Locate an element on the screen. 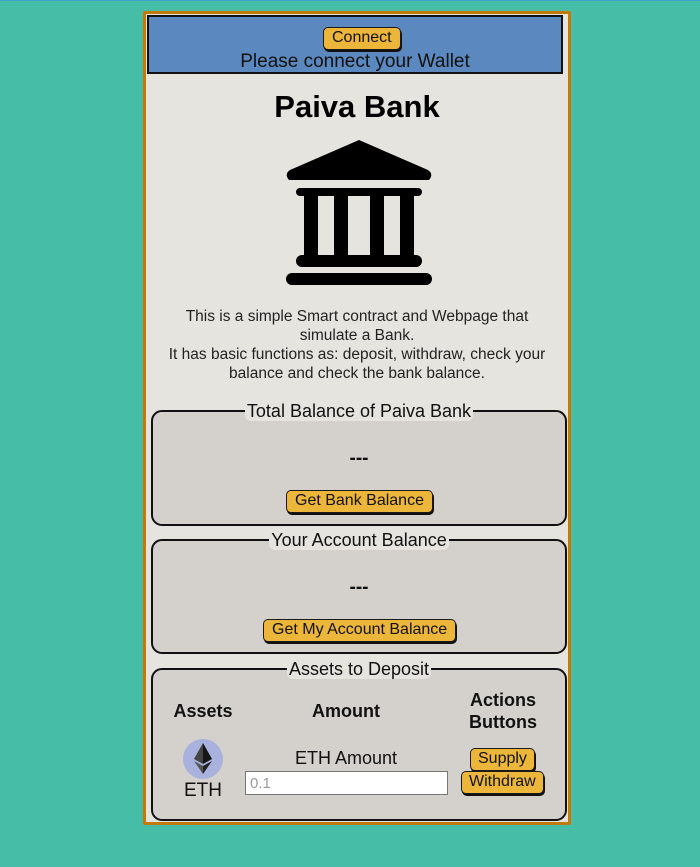 This screenshot has height=867, width=700. supply-button: Supply is located at coordinates (502, 759).